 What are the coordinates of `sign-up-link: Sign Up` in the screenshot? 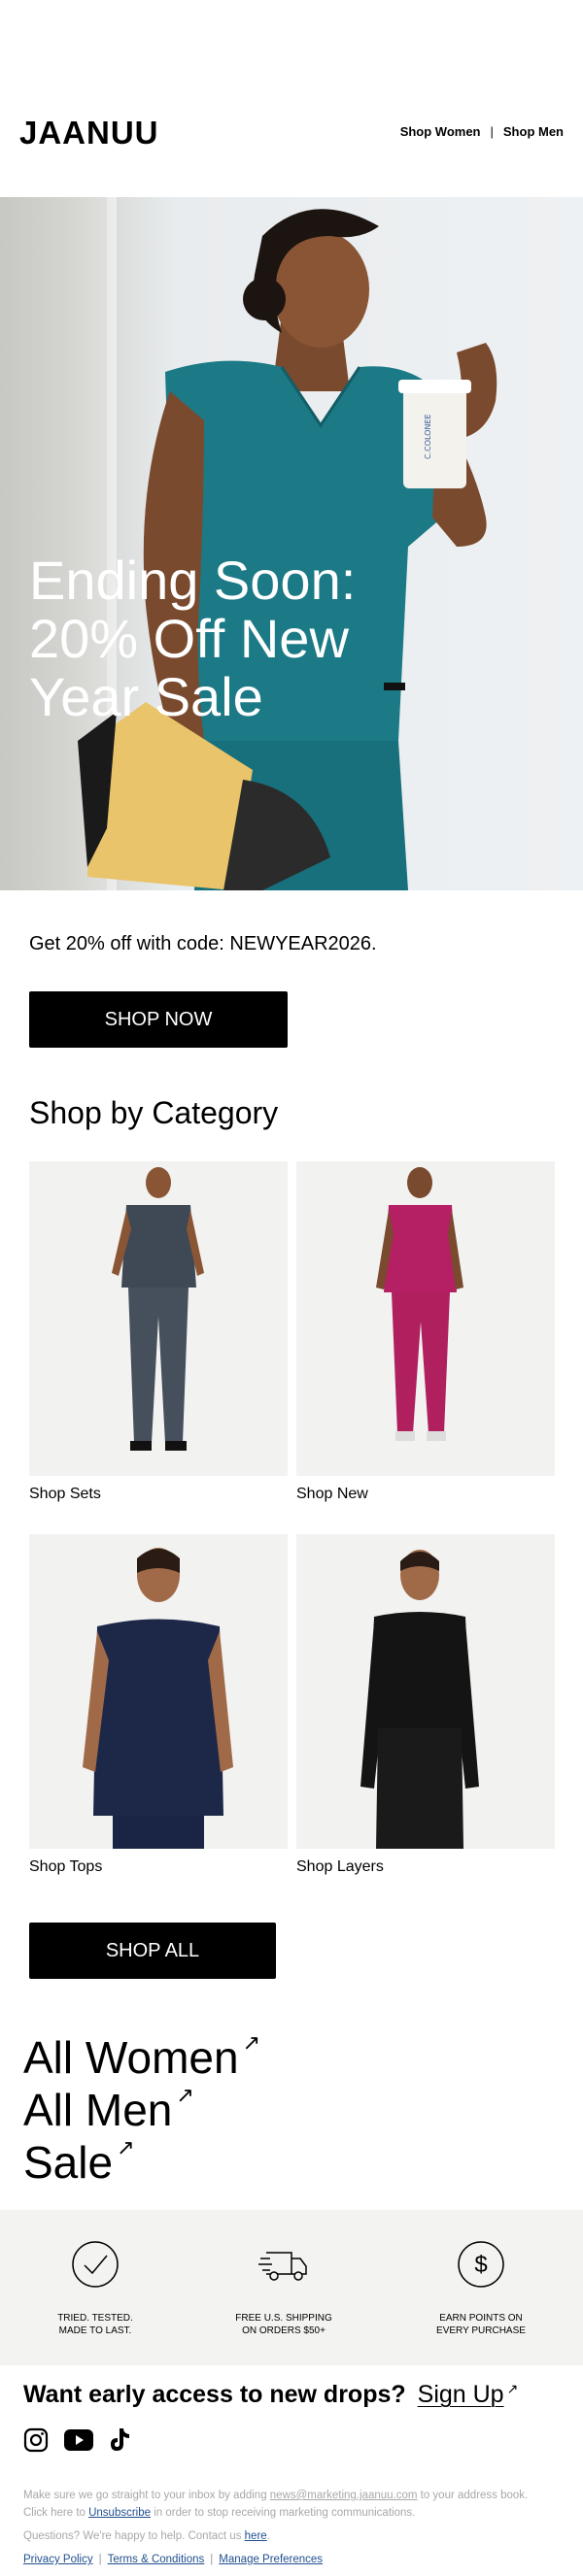 It's located at (461, 2395).